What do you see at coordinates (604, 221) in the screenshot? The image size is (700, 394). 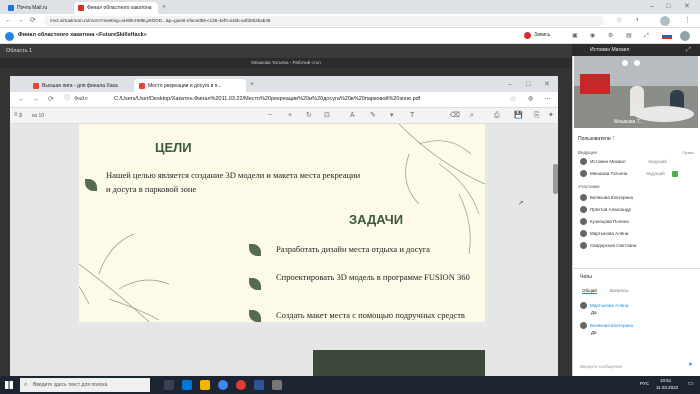 I see `member-row: Кузнецова Полина` at bounding box center [604, 221].